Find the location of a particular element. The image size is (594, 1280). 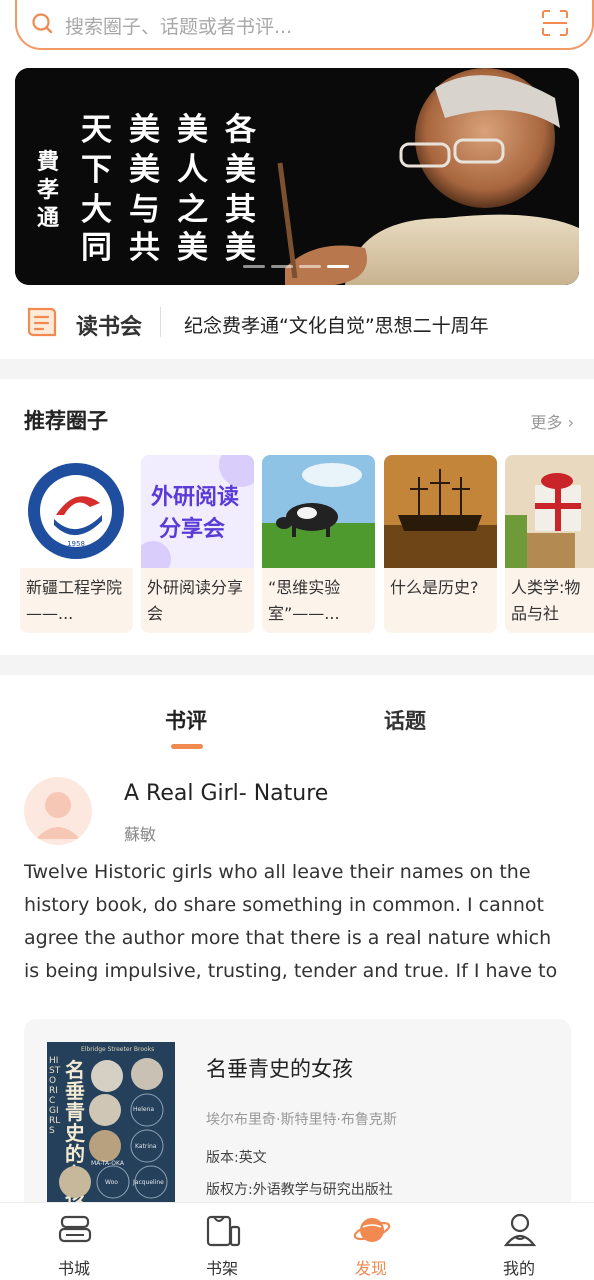

bottom-nav: 书城 书架 发现 我的 is located at coordinates (297, 1241).